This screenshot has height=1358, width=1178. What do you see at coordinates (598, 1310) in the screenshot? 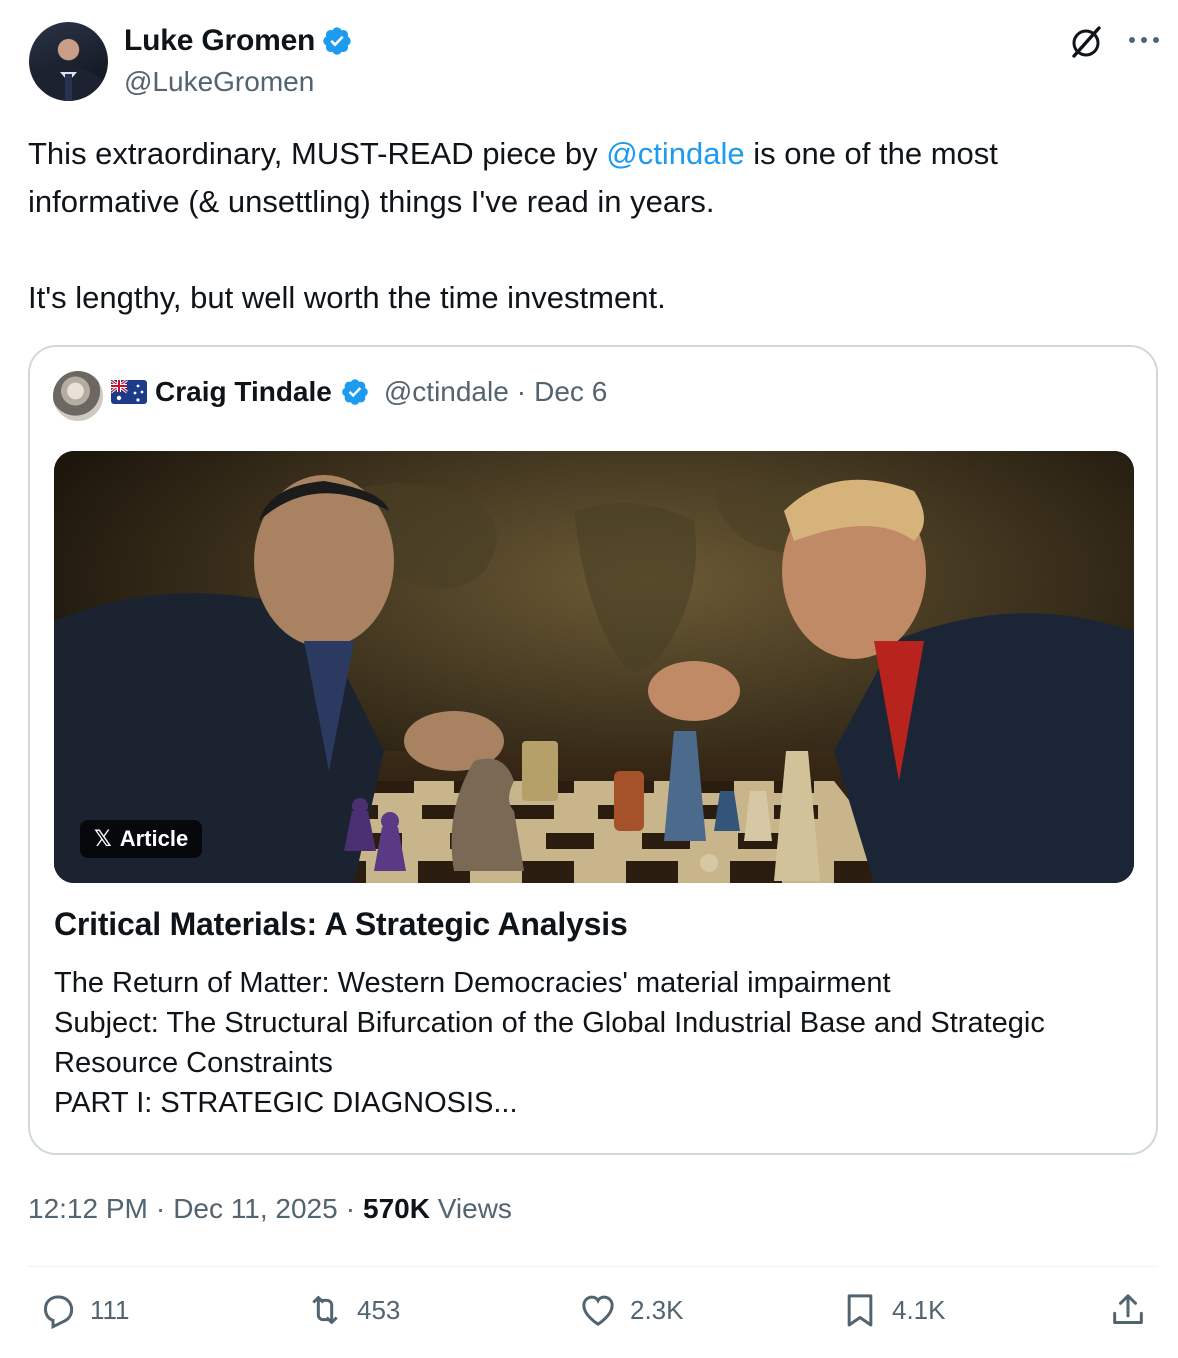
I see `heart-icon` at bounding box center [598, 1310].